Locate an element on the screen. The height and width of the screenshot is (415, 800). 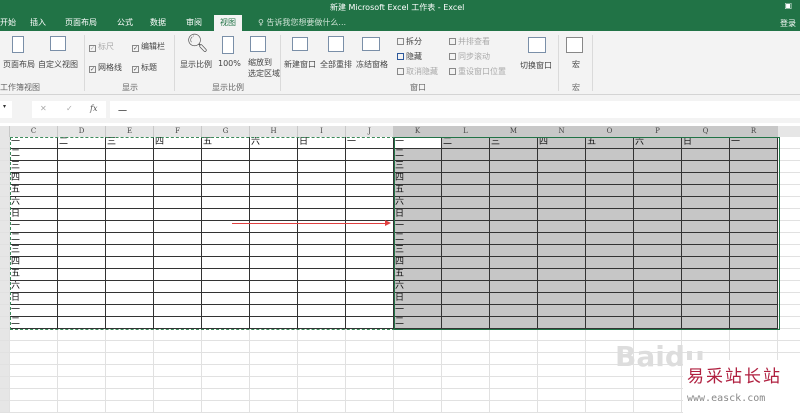
select-all-corner is located at coordinates (5, 131).